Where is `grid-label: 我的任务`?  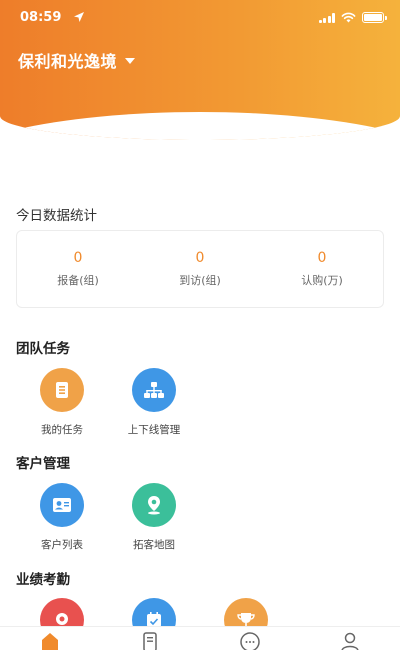 grid-label: 我的任务 is located at coordinates (62, 430).